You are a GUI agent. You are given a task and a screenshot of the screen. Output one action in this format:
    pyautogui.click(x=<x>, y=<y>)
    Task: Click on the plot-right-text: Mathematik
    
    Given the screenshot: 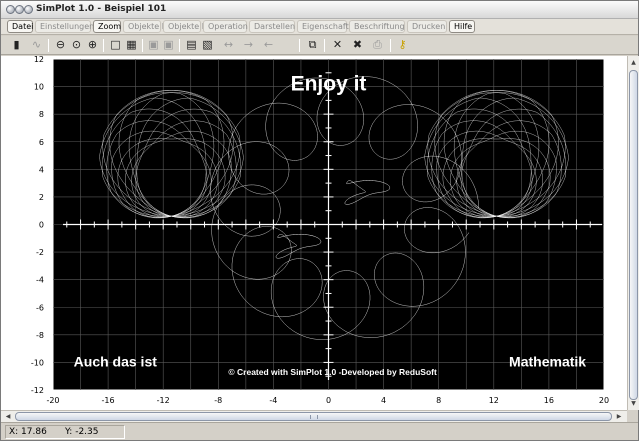 What is the action you would take?
    pyautogui.click(x=547, y=362)
    